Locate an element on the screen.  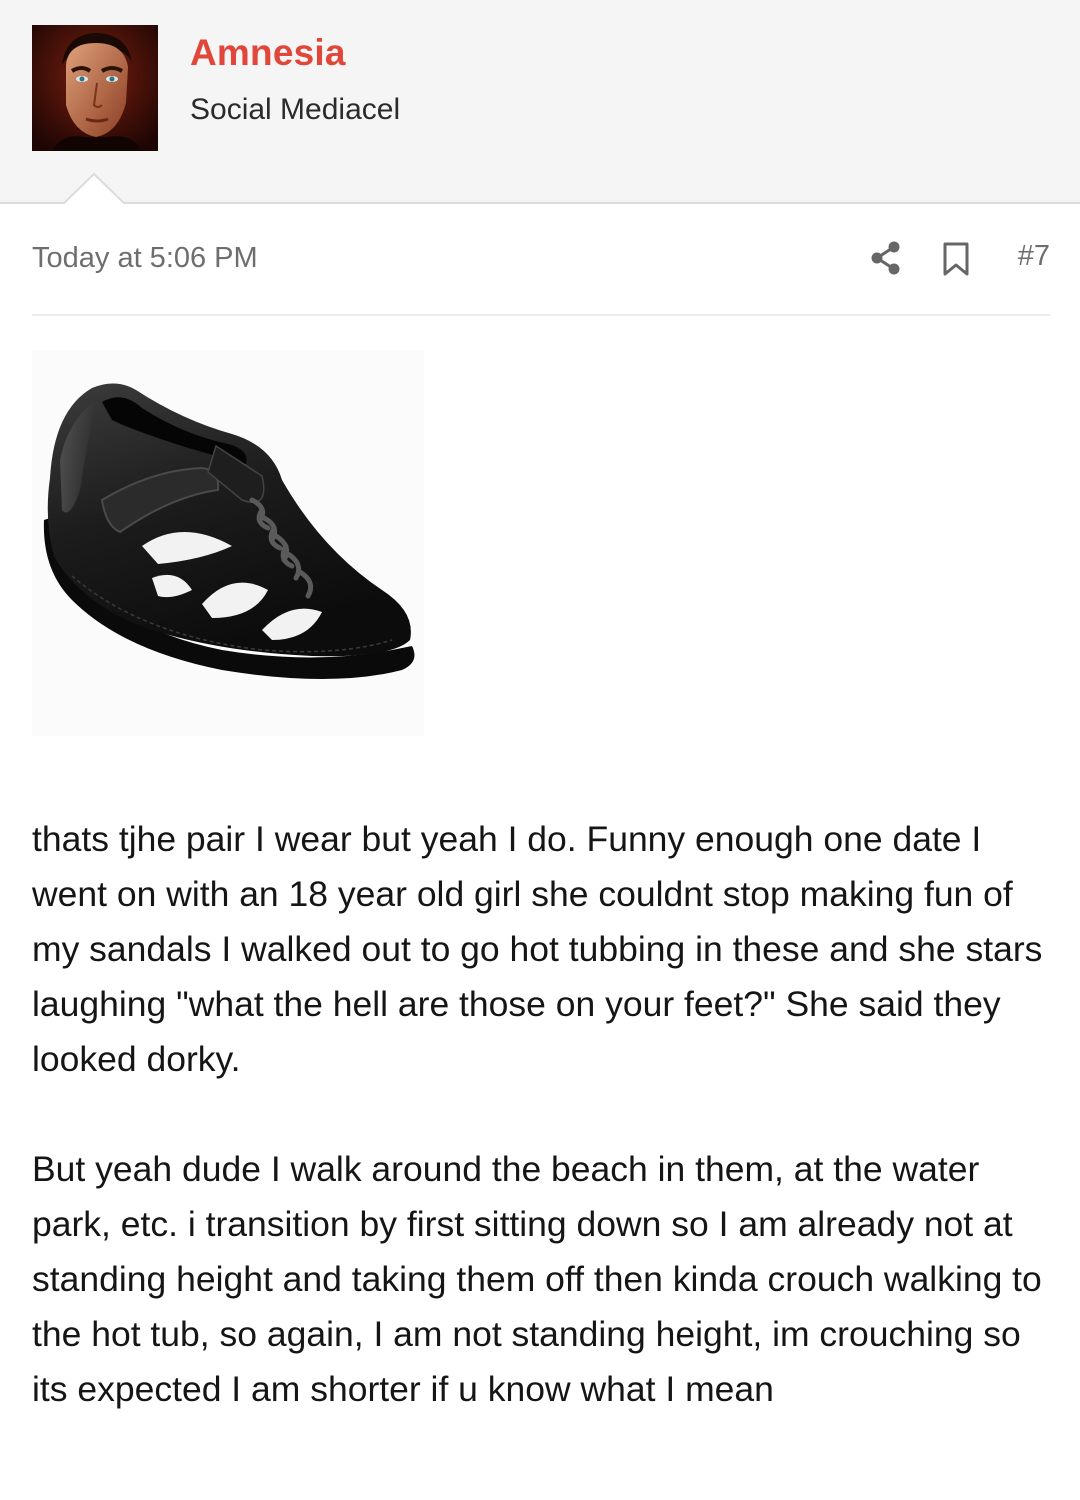
bookmark-icon is located at coordinates (956, 259).